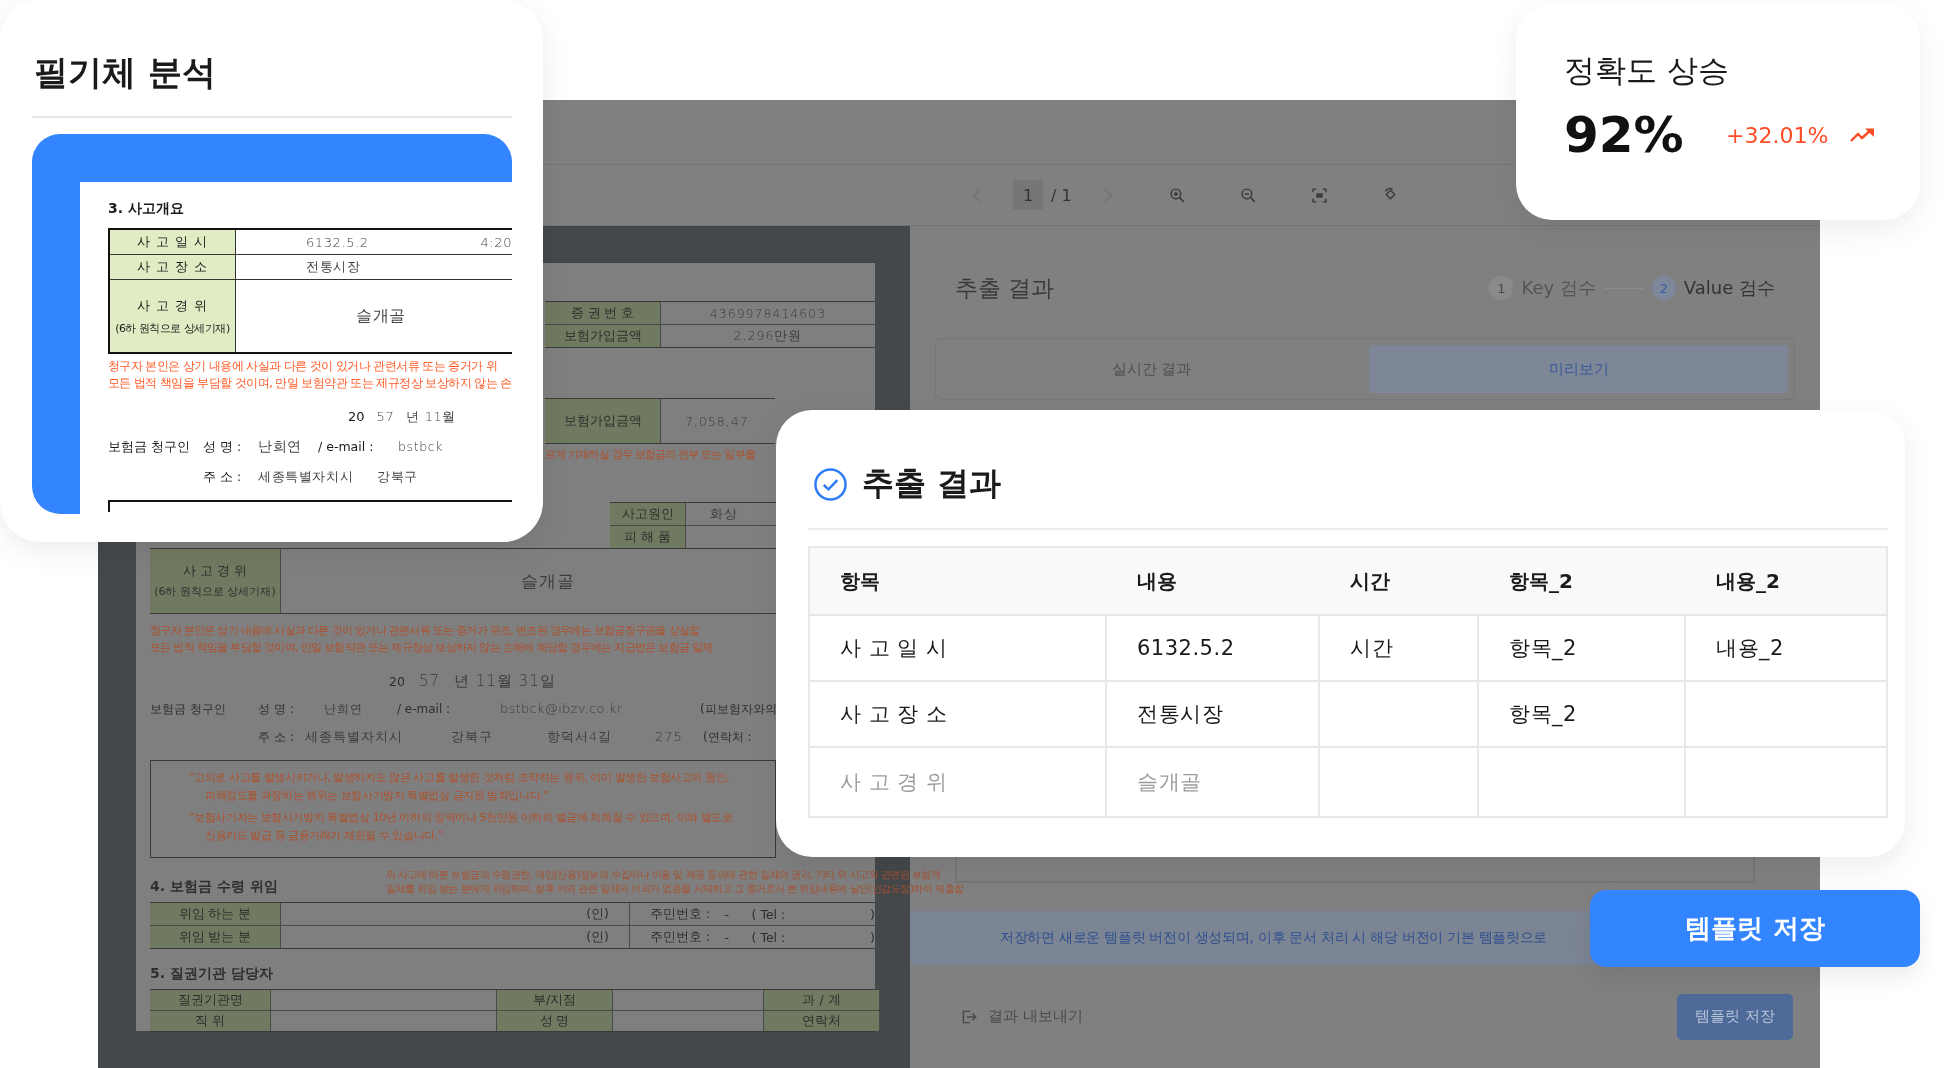 The image size is (1944, 1068). Describe the element at coordinates (431, 417) in the screenshot. I see `handwritten-value: 년 11월` at that location.